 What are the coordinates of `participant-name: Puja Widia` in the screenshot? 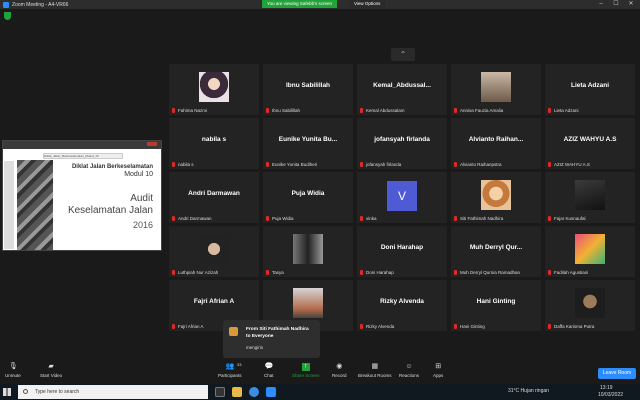 It's located at (283, 218).